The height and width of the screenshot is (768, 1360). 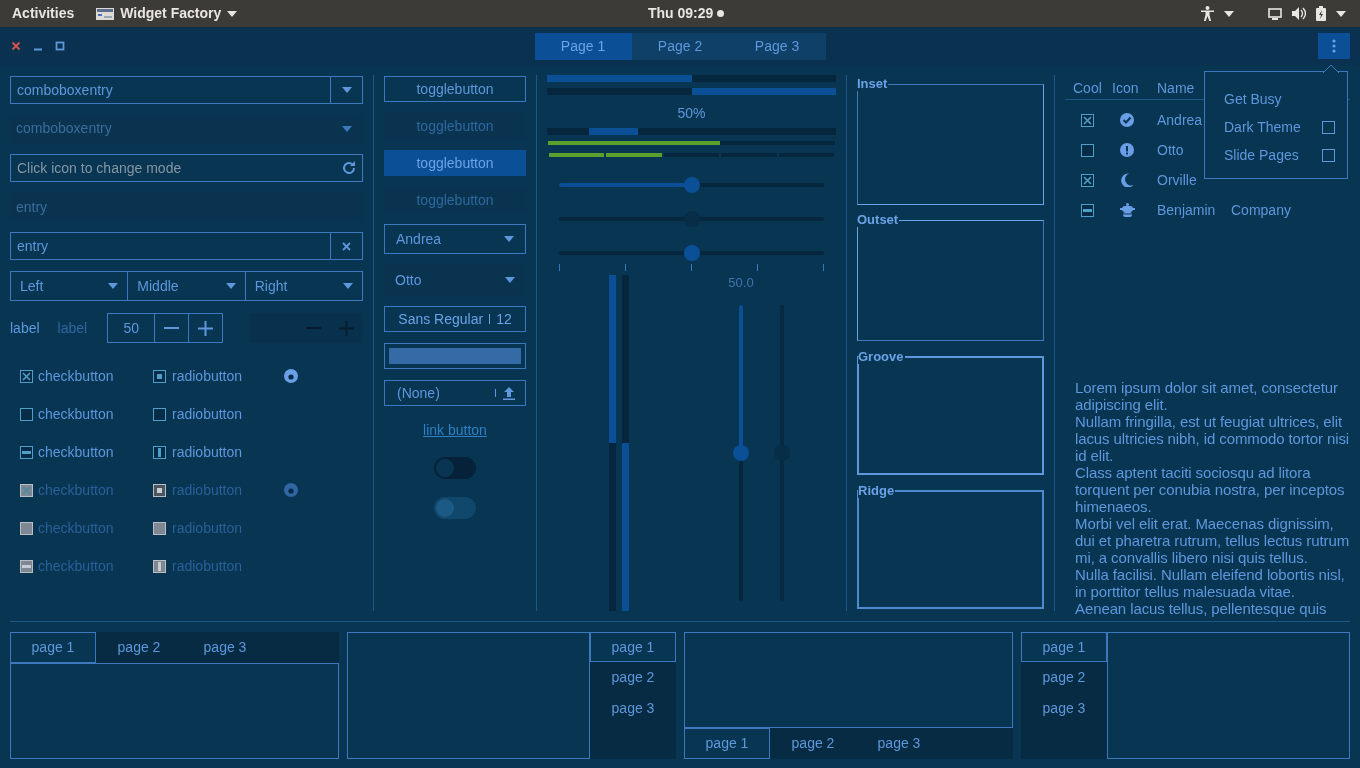 I want to click on scale-value: 50.0, so click(x=741, y=283).